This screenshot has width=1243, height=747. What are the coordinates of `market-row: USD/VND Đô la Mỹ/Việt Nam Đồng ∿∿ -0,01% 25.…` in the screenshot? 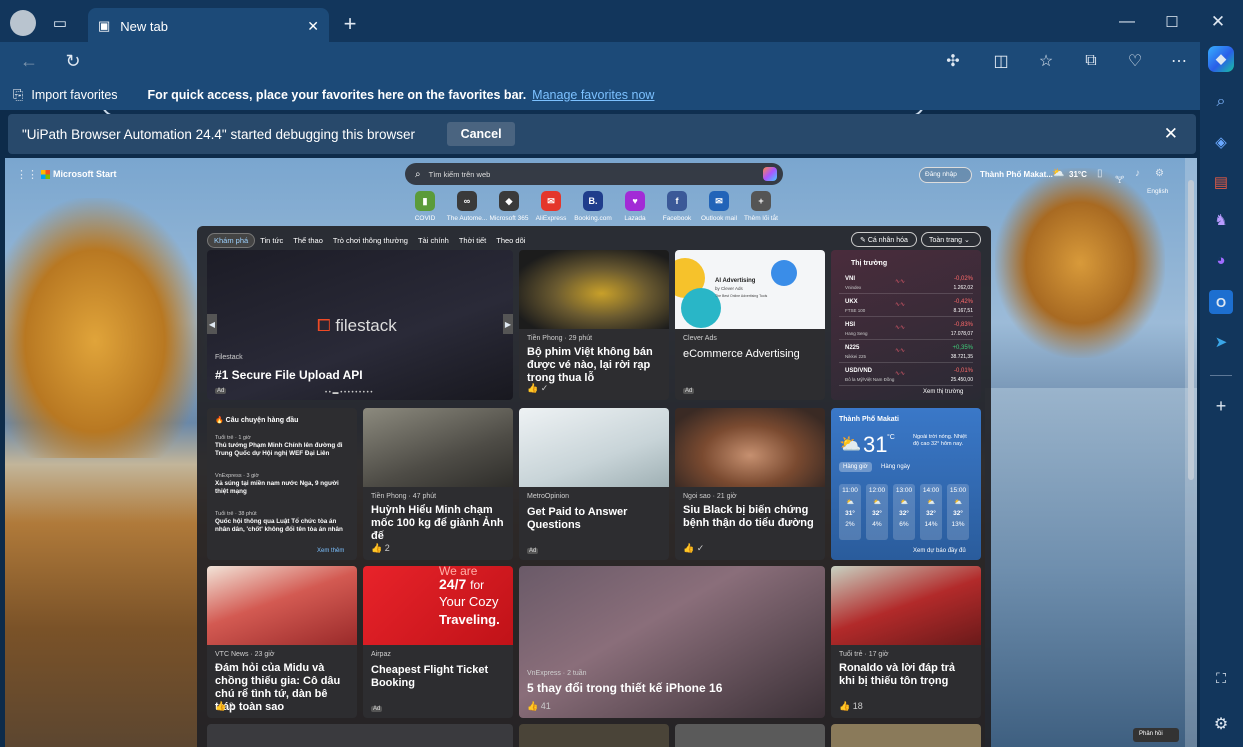 It's located at (906, 376).